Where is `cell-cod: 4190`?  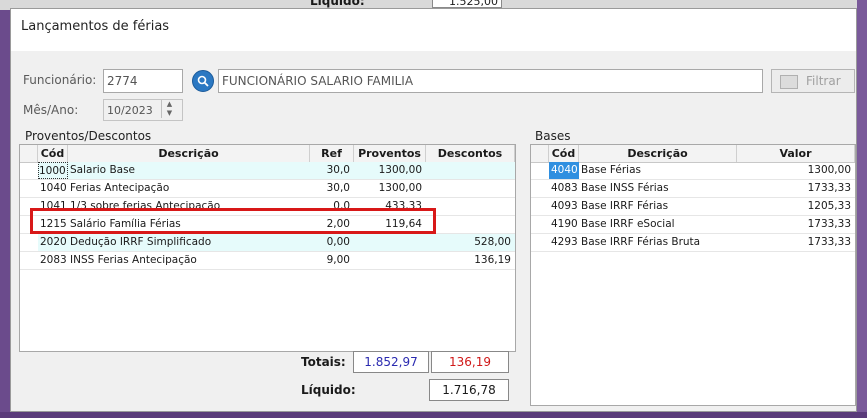
cell-cod: 4190 is located at coordinates (564, 224).